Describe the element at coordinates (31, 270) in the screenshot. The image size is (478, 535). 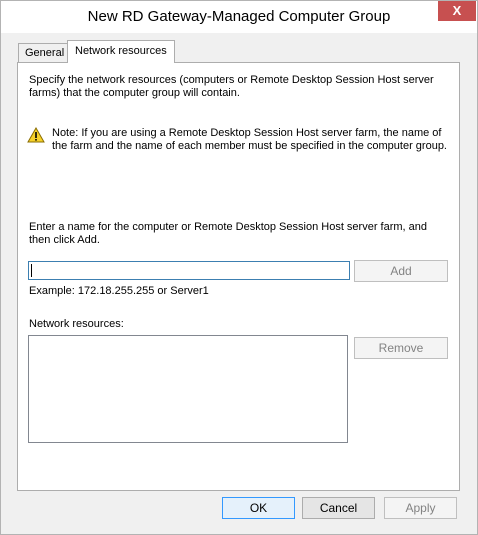
I see `text-caret` at that location.